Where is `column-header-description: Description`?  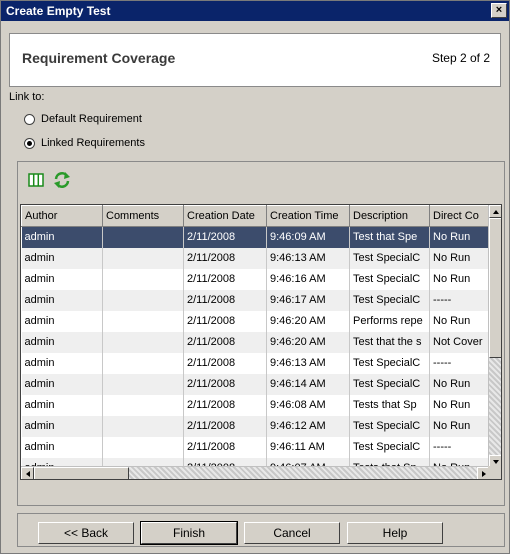
column-header-description: Description is located at coordinates (389, 216).